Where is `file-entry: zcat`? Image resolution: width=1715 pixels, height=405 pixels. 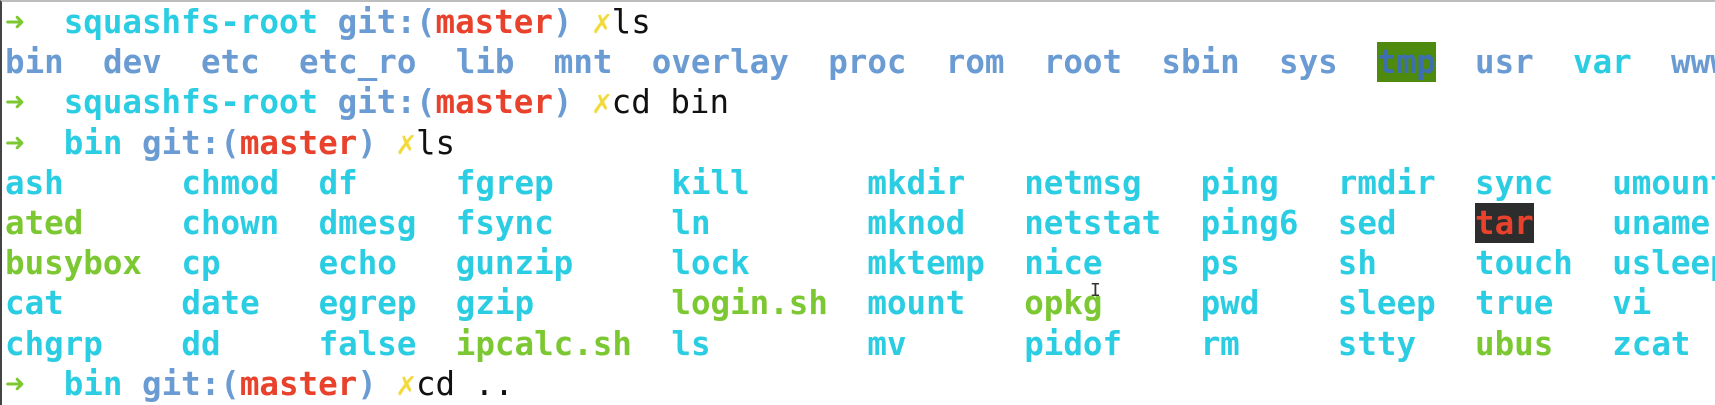 file-entry: zcat is located at coordinates (1651, 344).